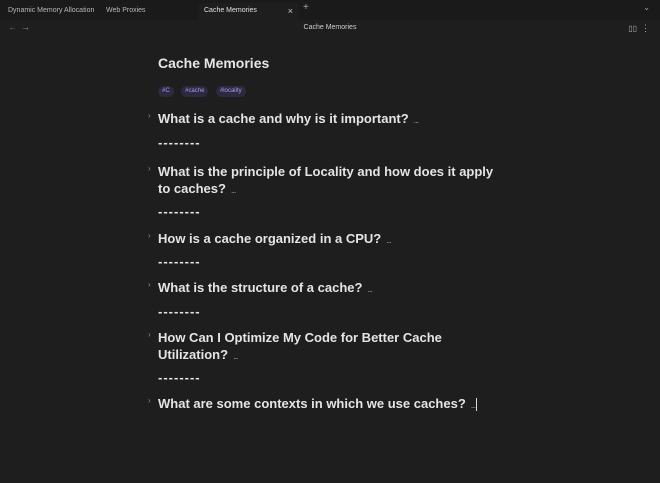  Describe the element at coordinates (632, 28) in the screenshot. I see `reading-view-icon: ▯▯` at that location.